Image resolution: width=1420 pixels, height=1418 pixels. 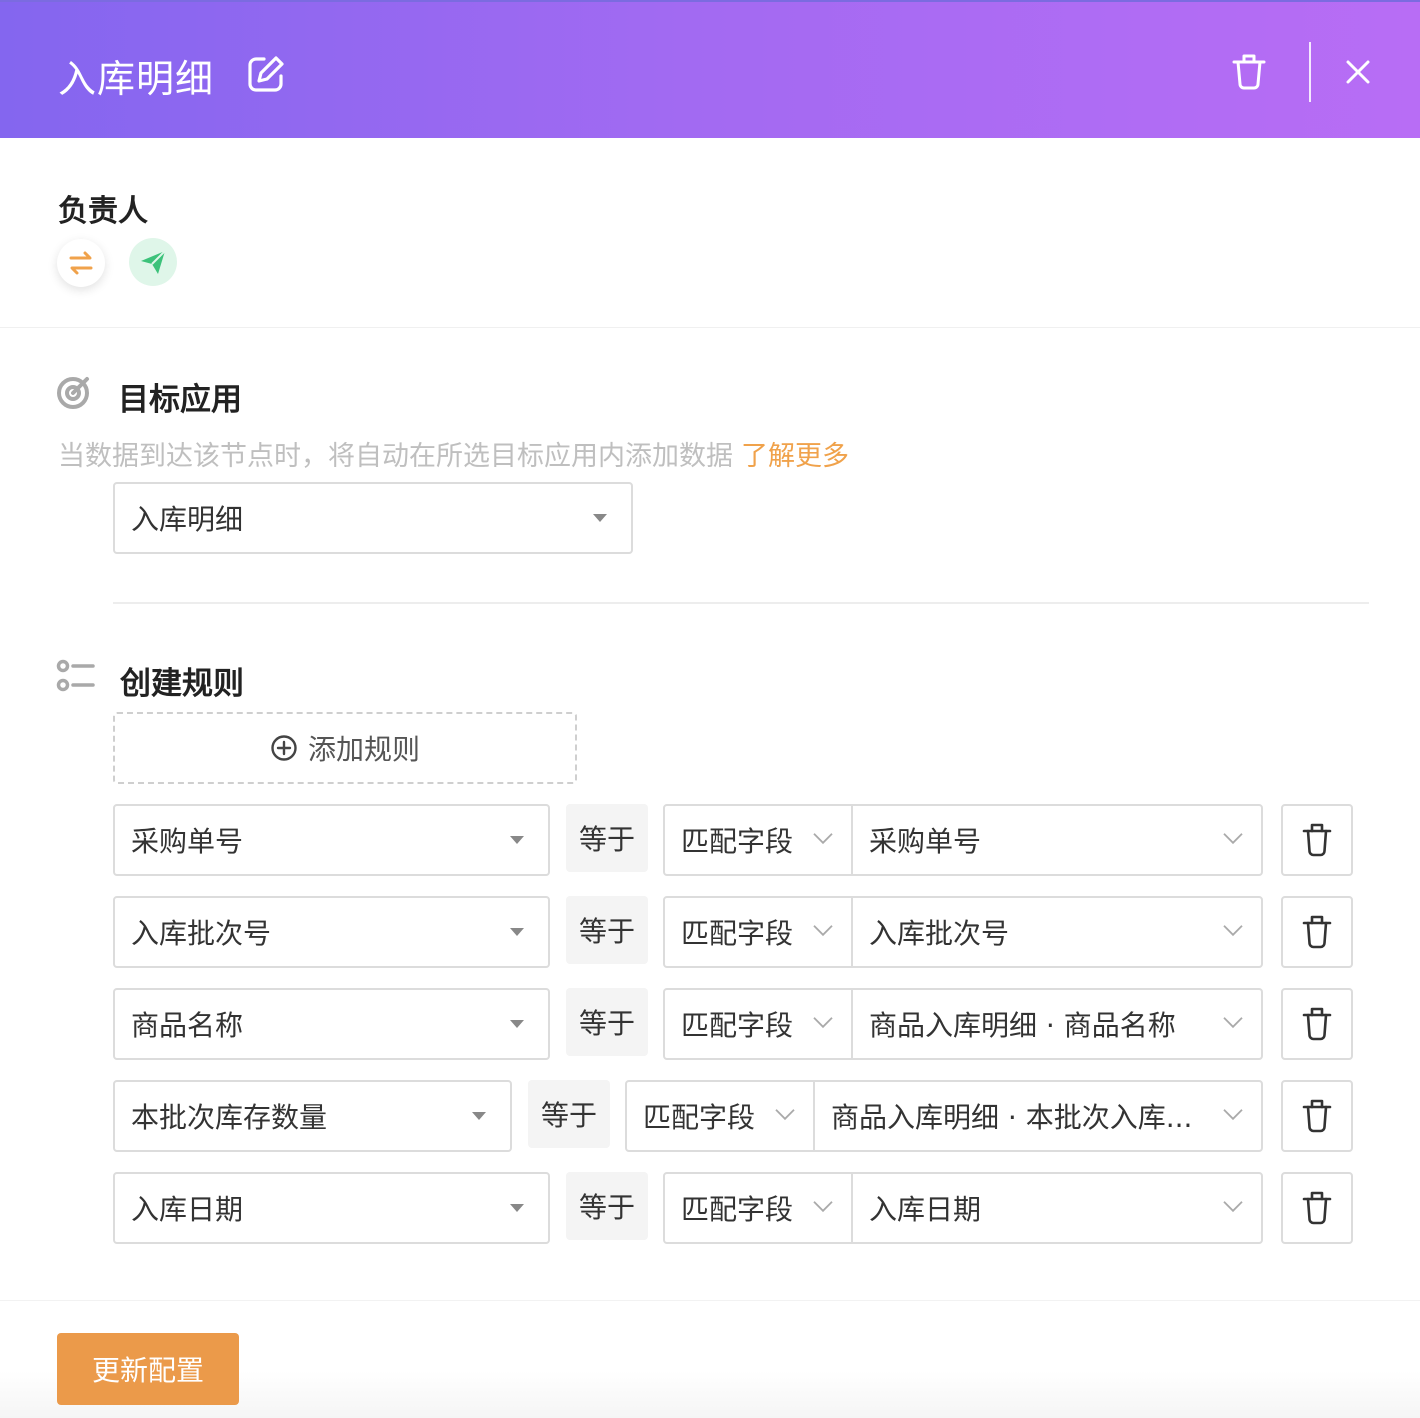 I want to click on target-app-value: 入库明细, so click(x=187, y=519).